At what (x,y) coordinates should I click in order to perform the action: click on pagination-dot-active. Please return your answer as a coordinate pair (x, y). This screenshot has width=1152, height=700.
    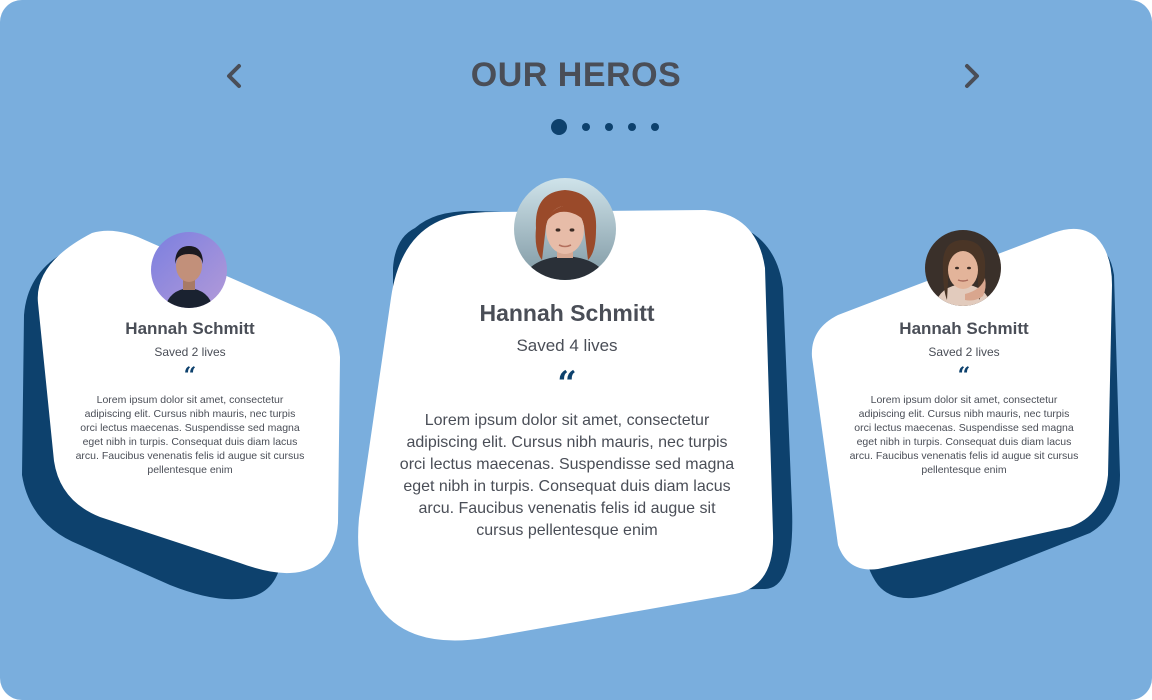
    Looking at the image, I should click on (559, 127).